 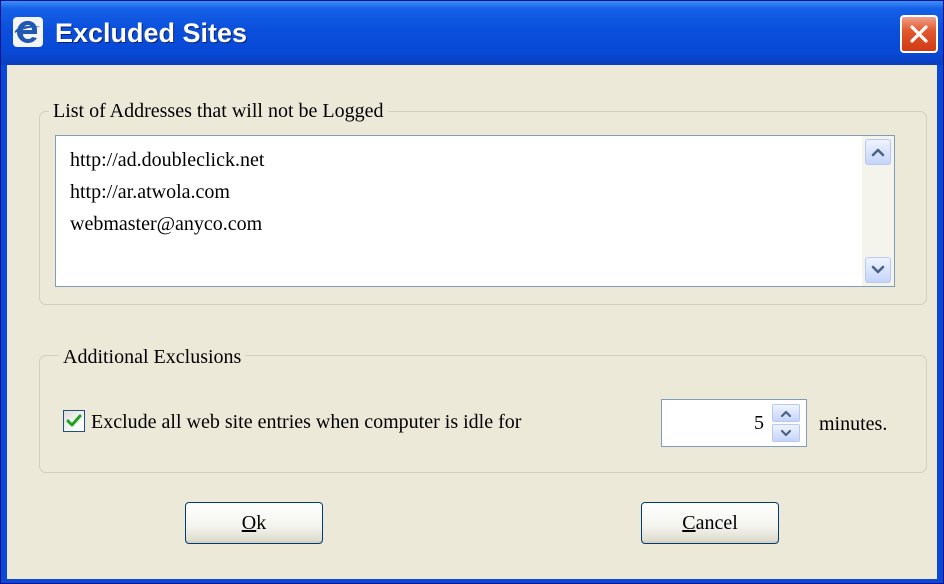 What do you see at coordinates (759, 423) in the screenshot?
I see `idle-minutes-value: 5` at bounding box center [759, 423].